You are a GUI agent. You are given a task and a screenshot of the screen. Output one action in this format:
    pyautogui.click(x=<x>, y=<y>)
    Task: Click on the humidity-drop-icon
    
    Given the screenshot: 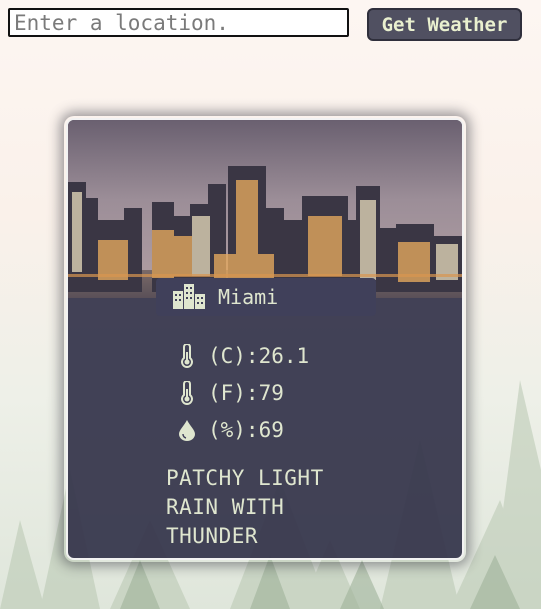 What is the action you would take?
    pyautogui.click(x=187, y=430)
    